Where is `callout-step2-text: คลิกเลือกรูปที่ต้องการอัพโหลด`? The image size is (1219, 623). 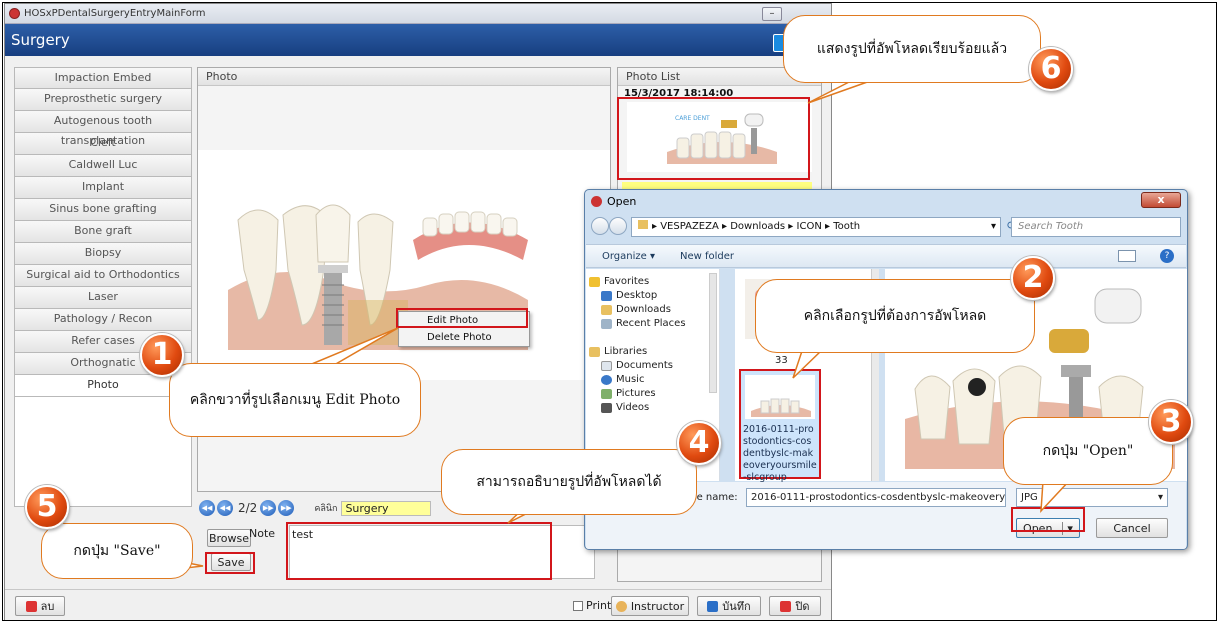
callout-step2-text: คลิกเลือกรูปที่ต้องการอัพโหลด is located at coordinates (895, 316).